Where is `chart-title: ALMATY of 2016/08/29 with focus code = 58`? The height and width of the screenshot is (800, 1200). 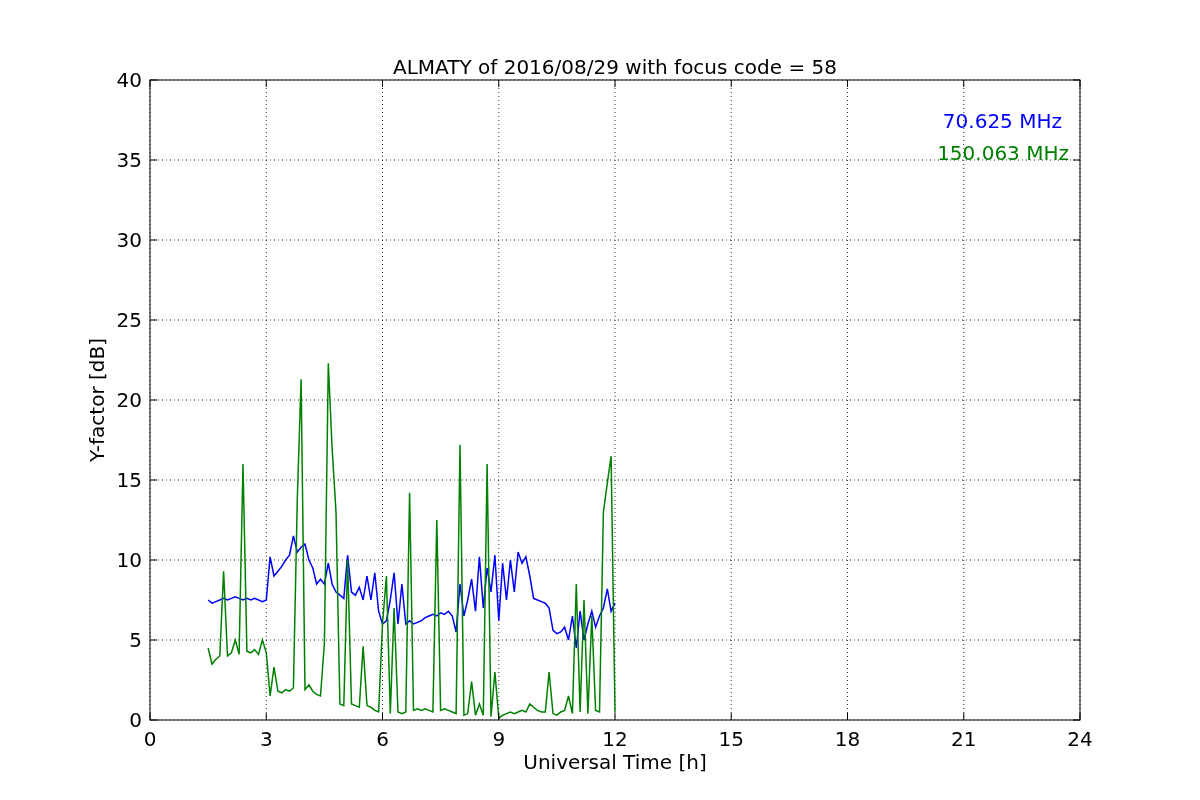
chart-title: ALMATY of 2016/08/29 with focus code = 58 is located at coordinates (615, 67).